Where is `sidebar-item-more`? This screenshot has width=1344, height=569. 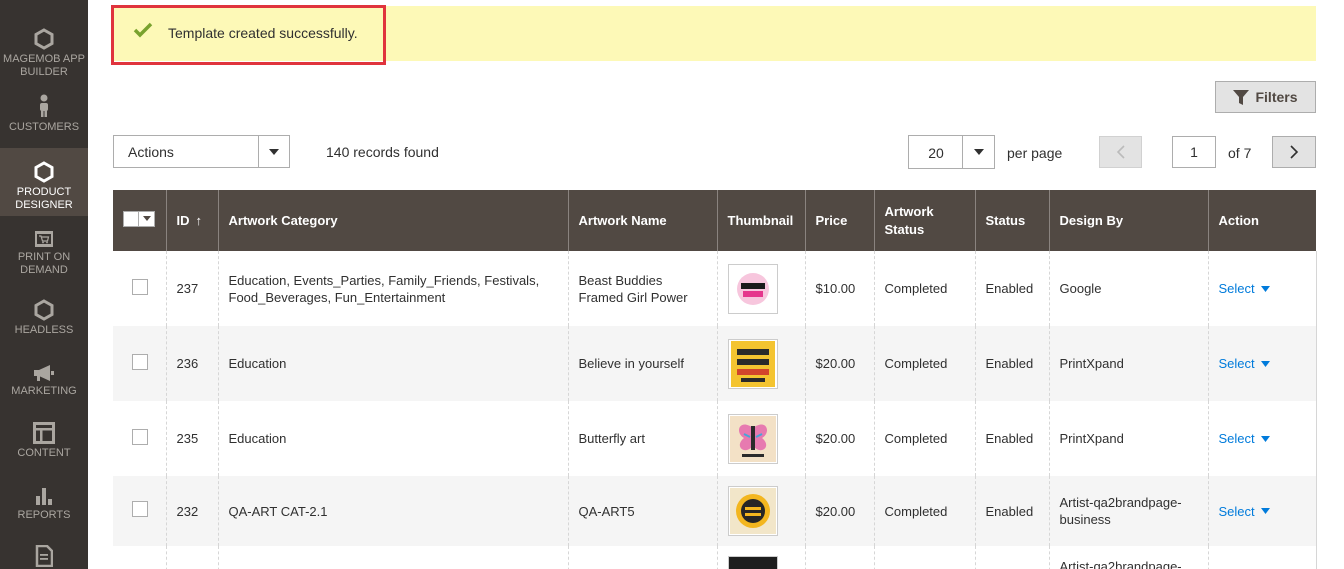 sidebar-item-more is located at coordinates (44, 557).